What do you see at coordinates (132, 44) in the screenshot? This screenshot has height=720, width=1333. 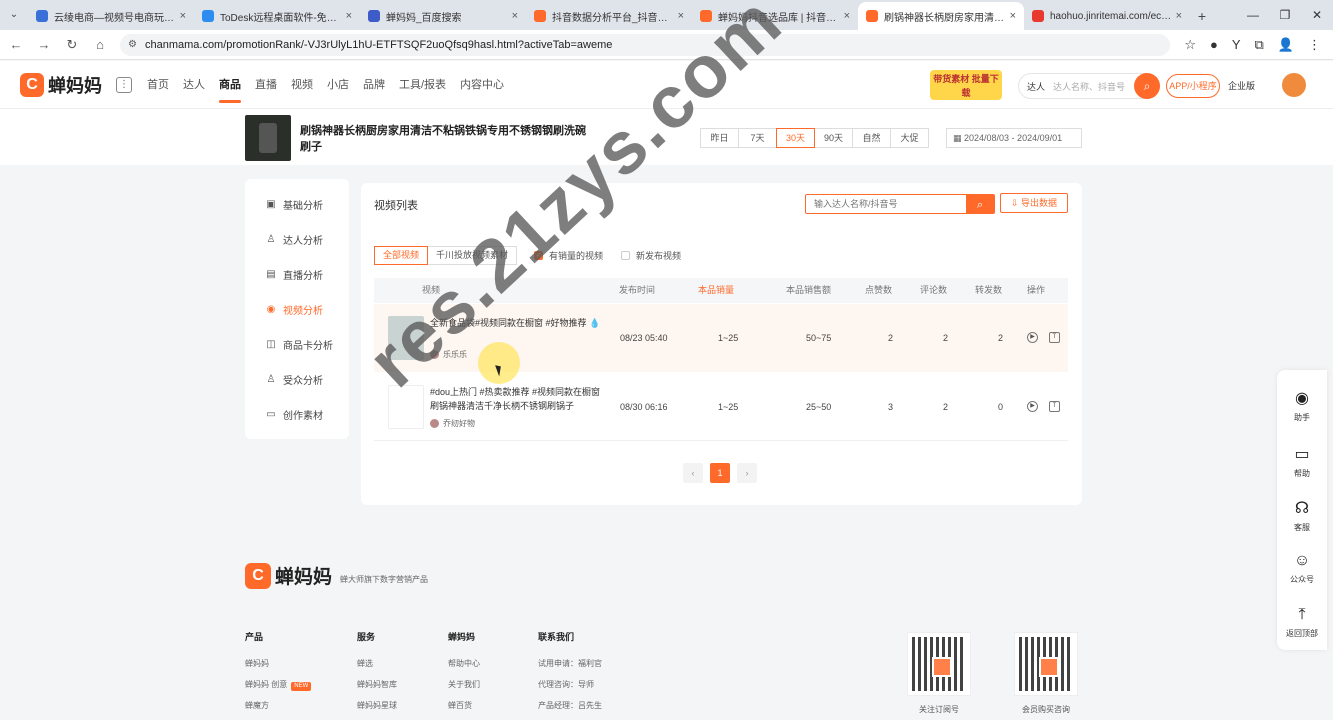 I see `site-info-icon: ⚙` at bounding box center [132, 44].